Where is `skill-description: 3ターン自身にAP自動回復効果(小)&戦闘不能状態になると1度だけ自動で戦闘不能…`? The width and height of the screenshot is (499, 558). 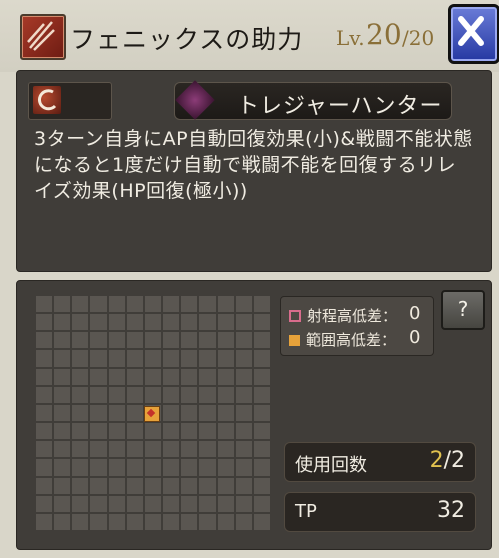 skill-description: 3ターン自身にAP自動回復効果(小)&戦闘不能状態になると1度だけ自動で戦闘不能… is located at coordinates (253, 165).